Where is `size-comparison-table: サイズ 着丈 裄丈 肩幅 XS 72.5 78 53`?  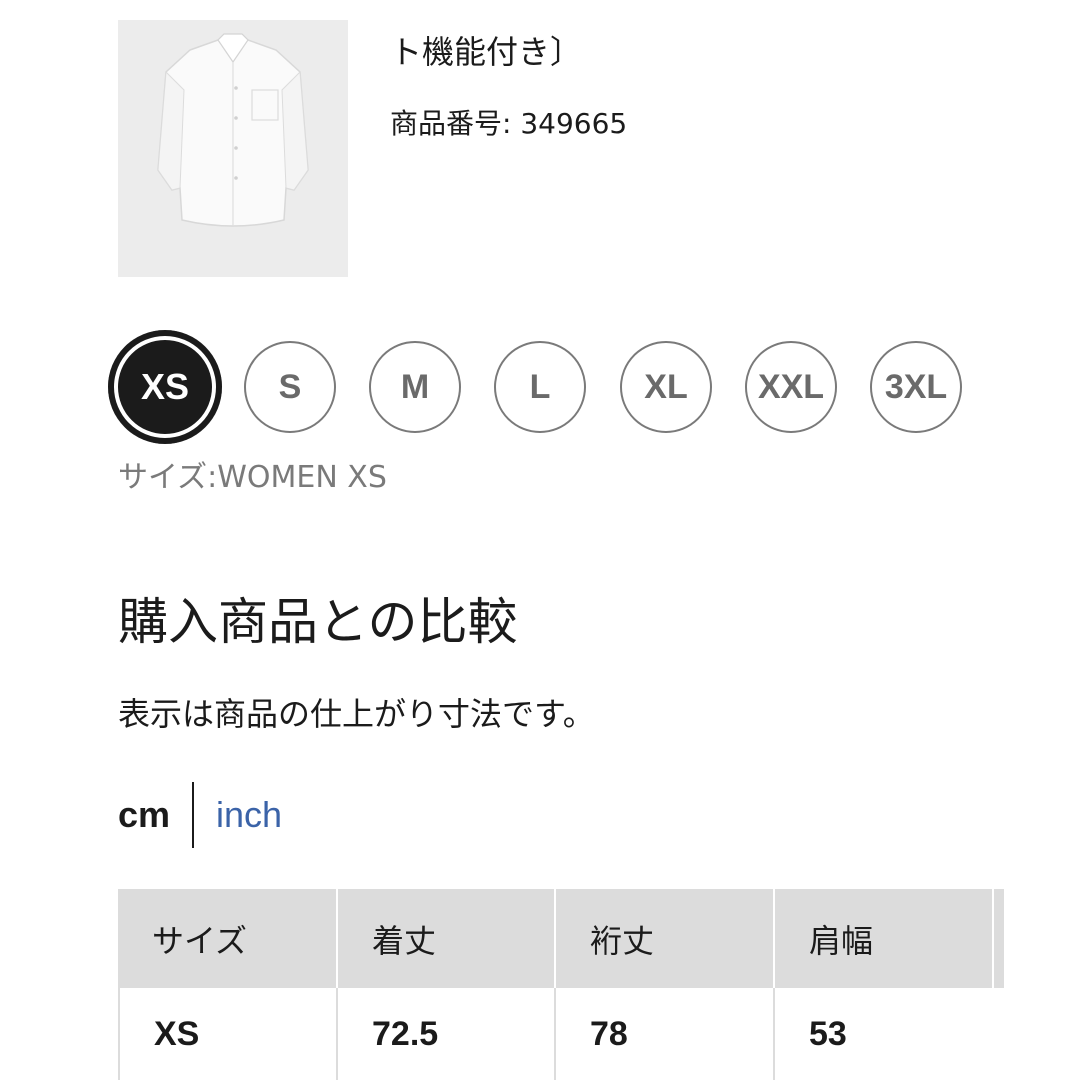
size-comparison-table: サイズ 着丈 裄丈 肩幅 XS 72.5 78 53 is located at coordinates (561, 984).